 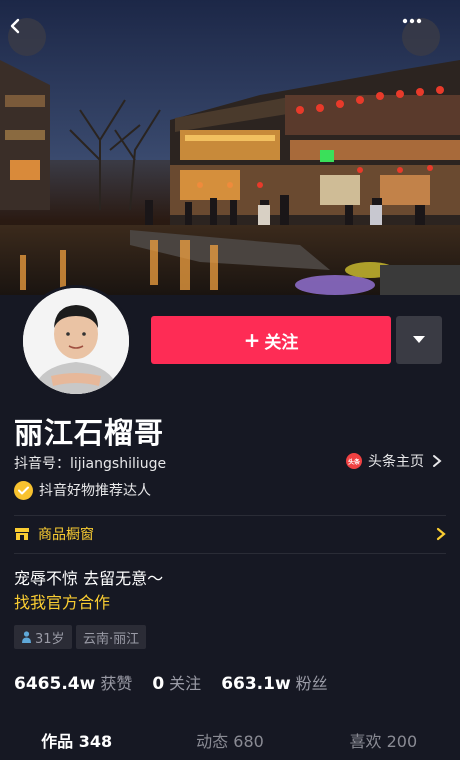 What do you see at coordinates (76, 740) in the screenshot?
I see `tab-works: 作品 348` at bounding box center [76, 740].